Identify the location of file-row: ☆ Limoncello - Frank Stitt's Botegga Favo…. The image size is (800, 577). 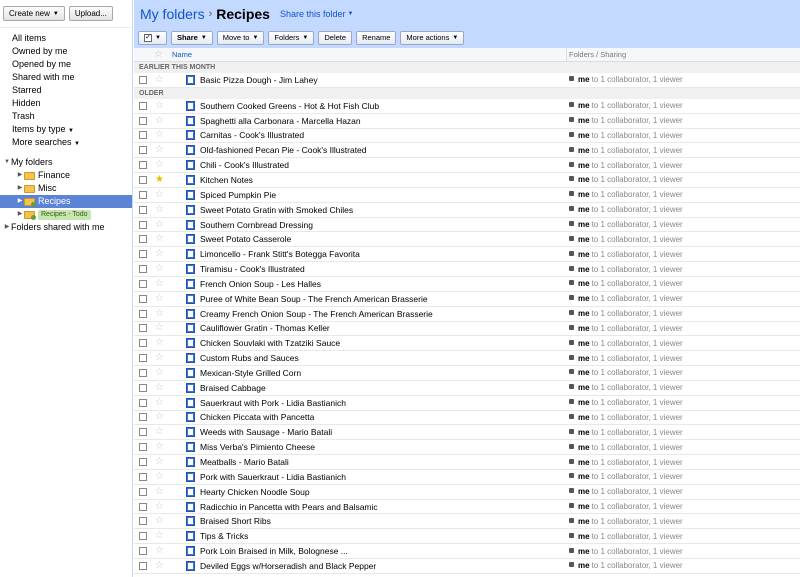
(467, 255).